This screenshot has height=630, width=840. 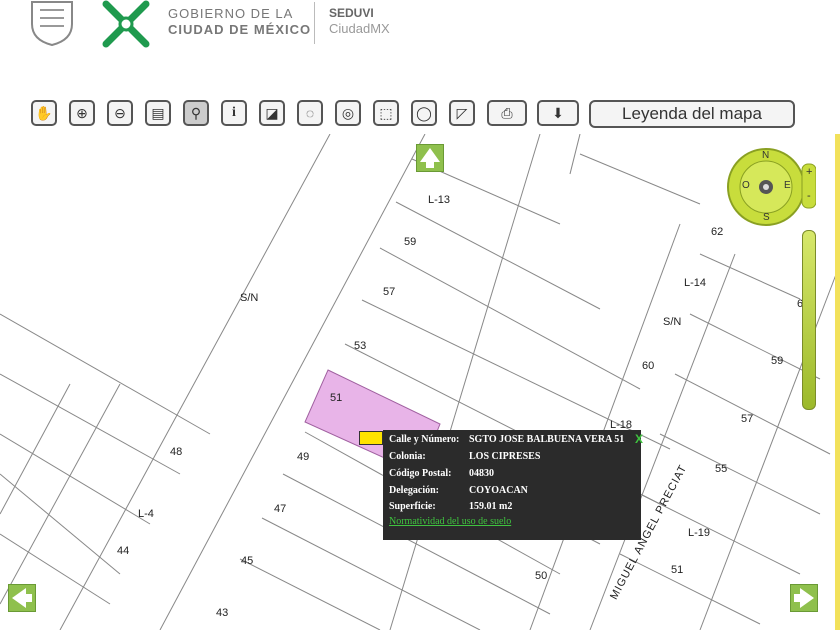 What do you see at coordinates (231, 13) in the screenshot?
I see `brand-line1: GOBIERNO DE LA` at bounding box center [231, 13].